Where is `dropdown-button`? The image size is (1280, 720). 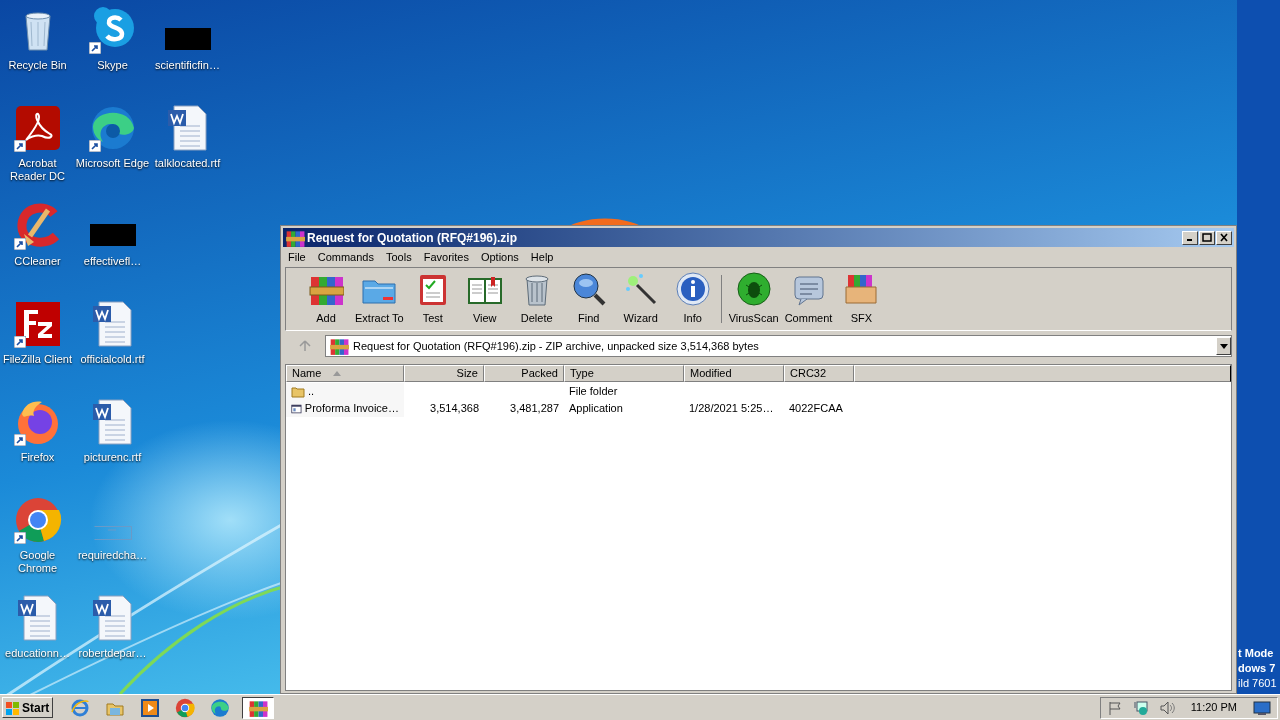 dropdown-button is located at coordinates (1223, 346).